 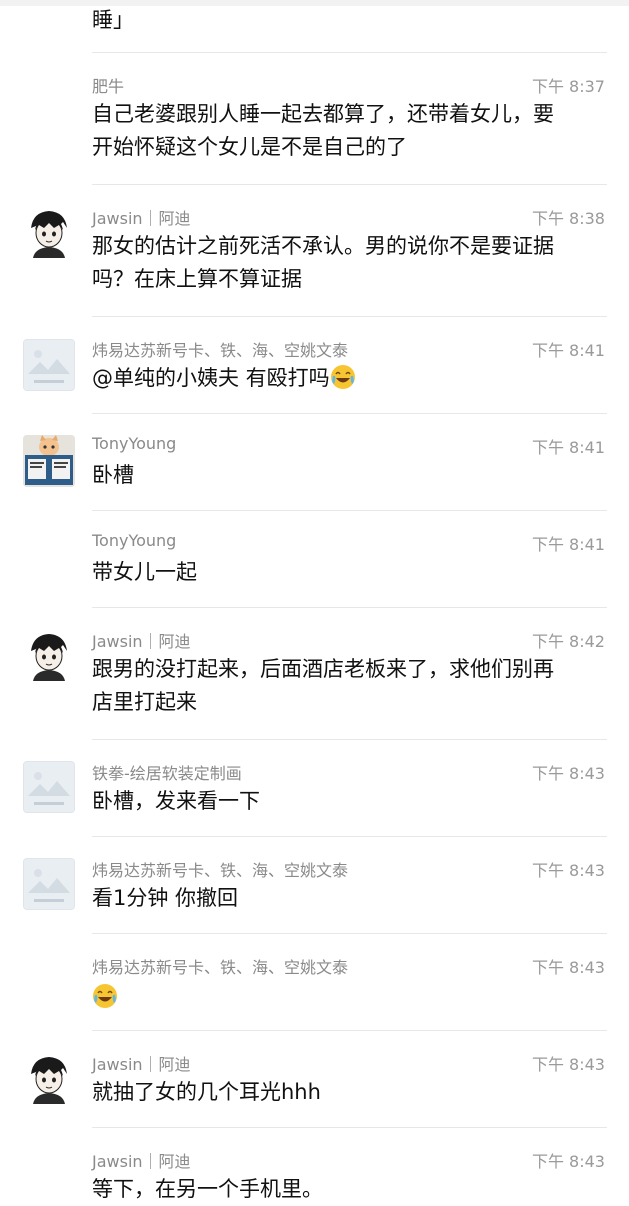 I want to click on sender-name: 肥牛, so click(x=108, y=85).